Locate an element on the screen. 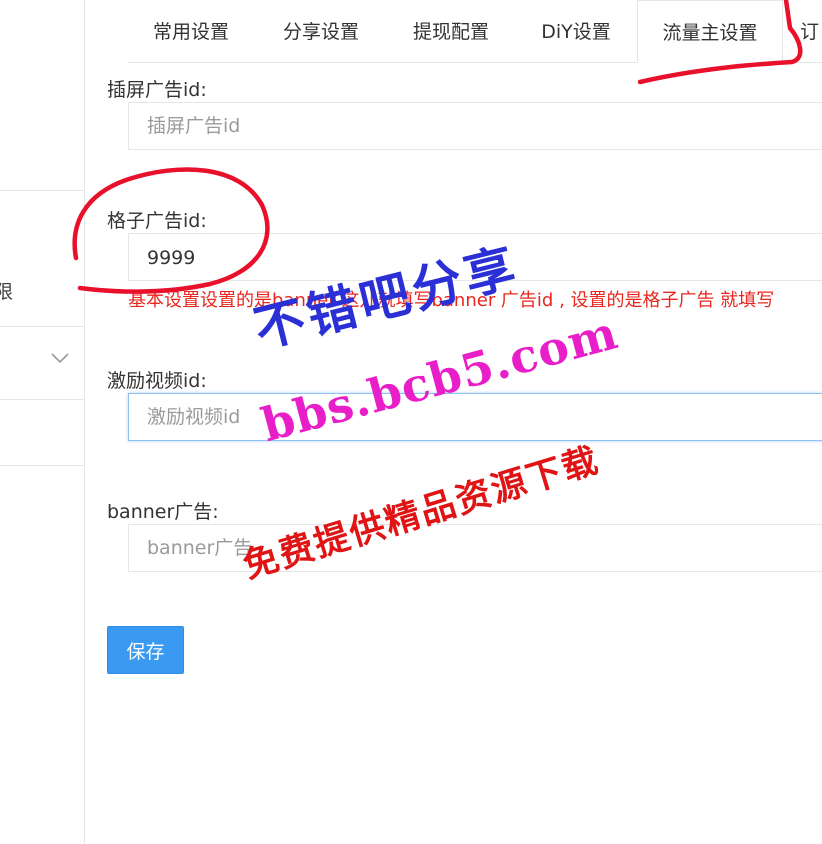 The height and width of the screenshot is (844, 822). sidebar: 限 is located at coordinates (42, 422).